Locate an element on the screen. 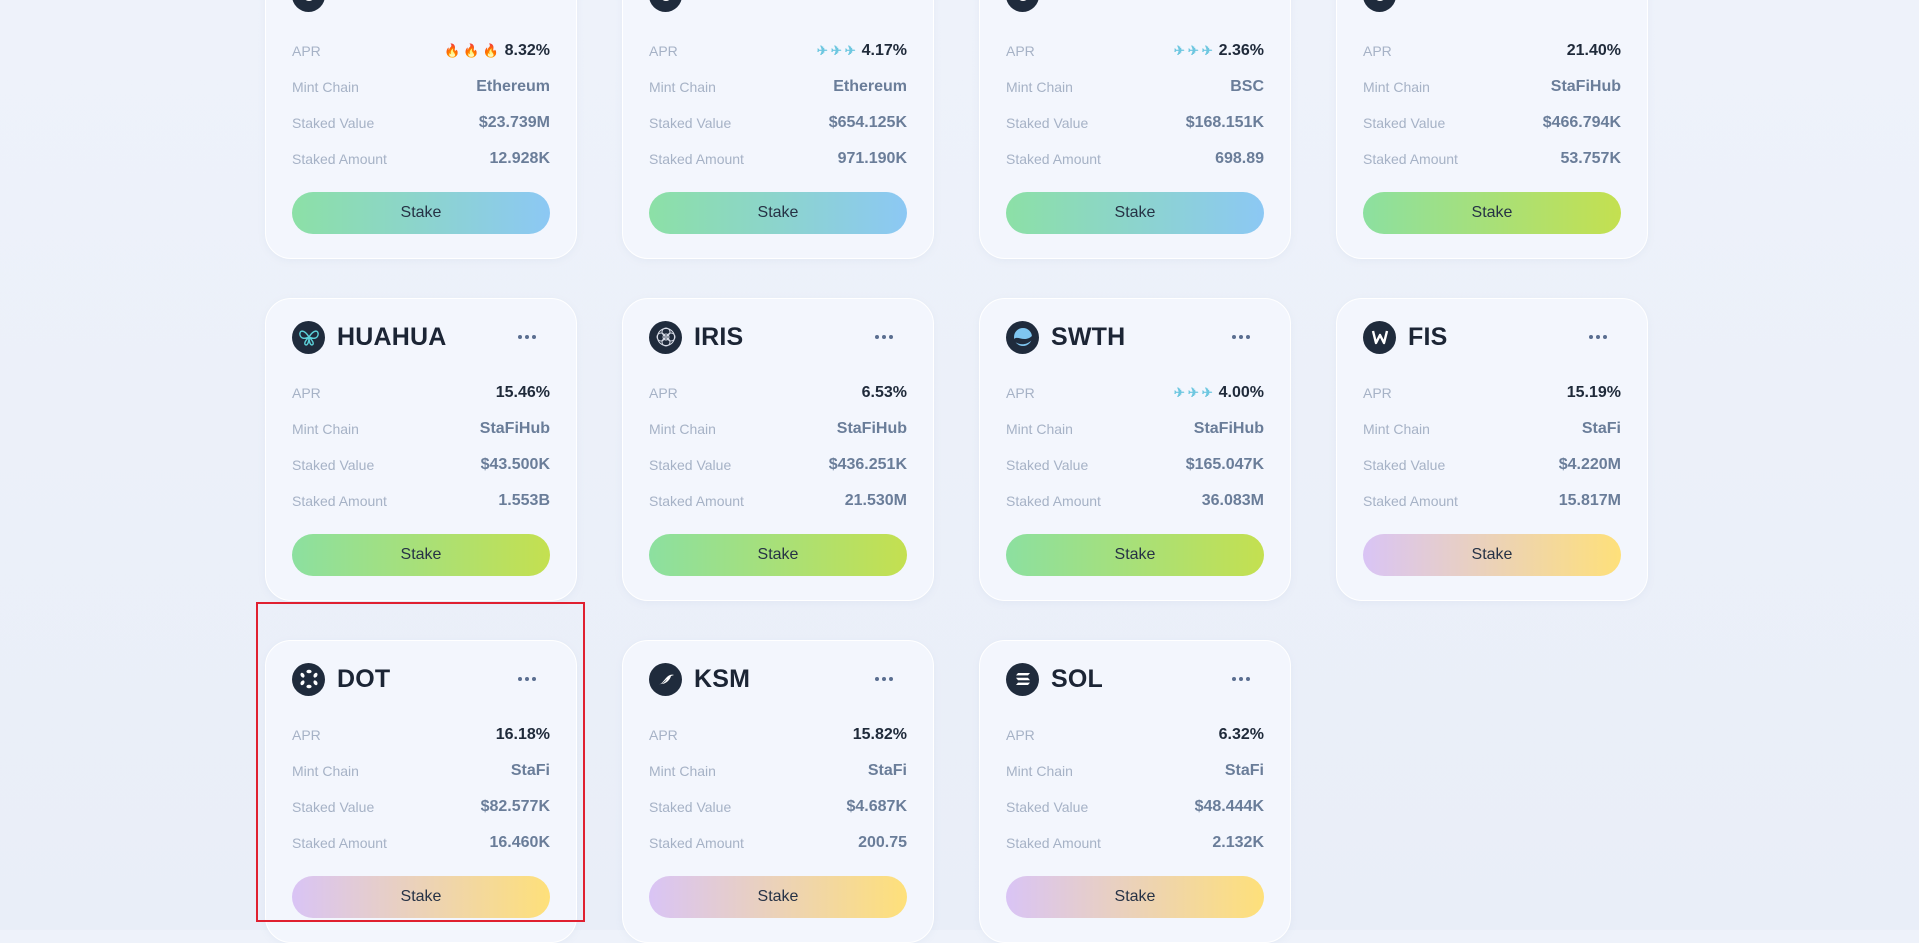  staked-amount-row: Staked Amount 200.75 is located at coordinates (778, 843).